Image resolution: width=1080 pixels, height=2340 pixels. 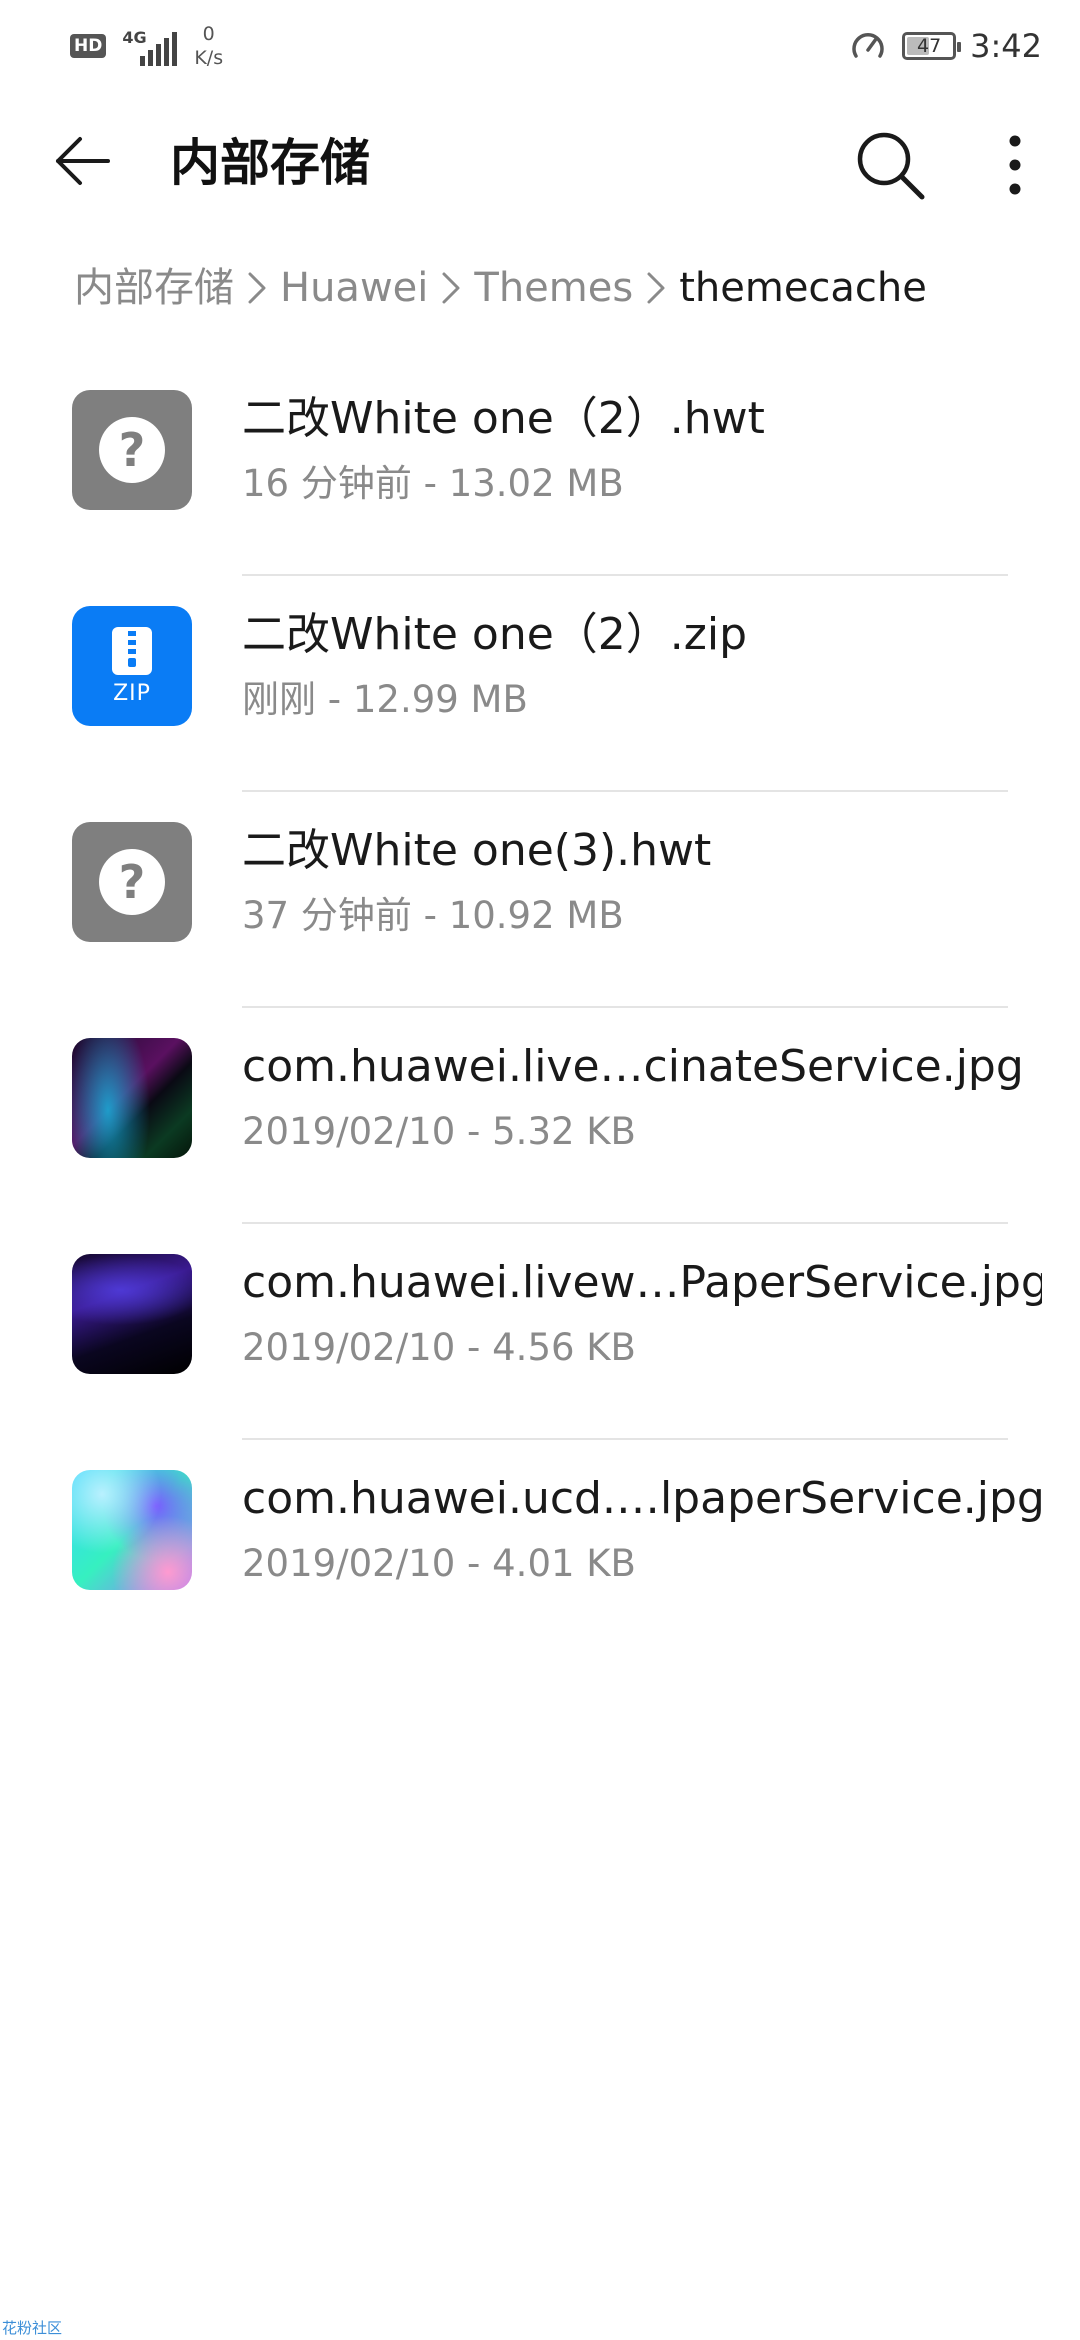 What do you see at coordinates (540, 684) in the screenshot?
I see `list-item: ZIP 二改White one（2）.zip 刚刚 - 12.99 MB` at bounding box center [540, 684].